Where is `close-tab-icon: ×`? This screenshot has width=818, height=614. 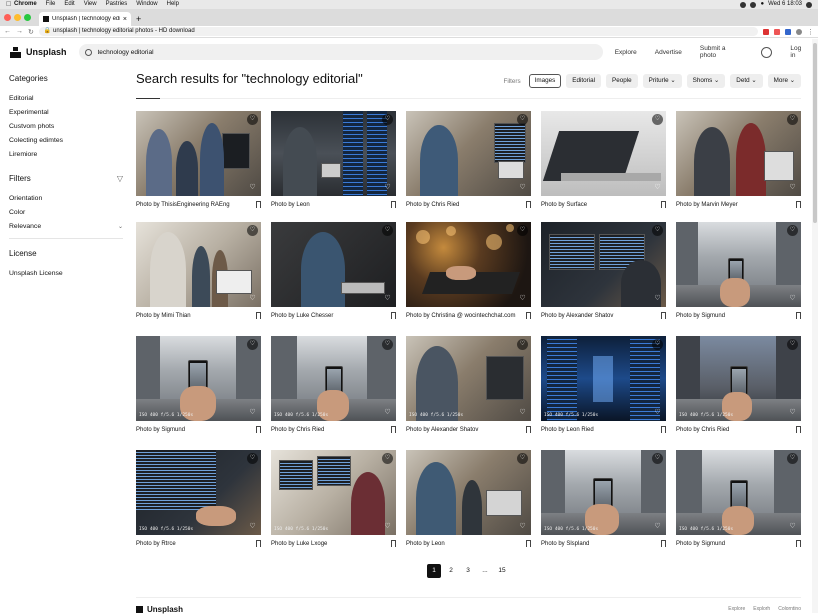
close-tab-icon: × is located at coordinates (125, 19).